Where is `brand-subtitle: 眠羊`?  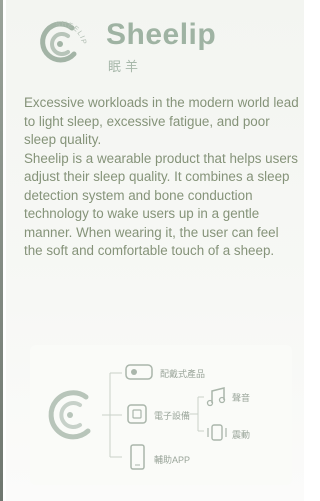
brand-subtitle: 眠羊 is located at coordinates (125, 66).